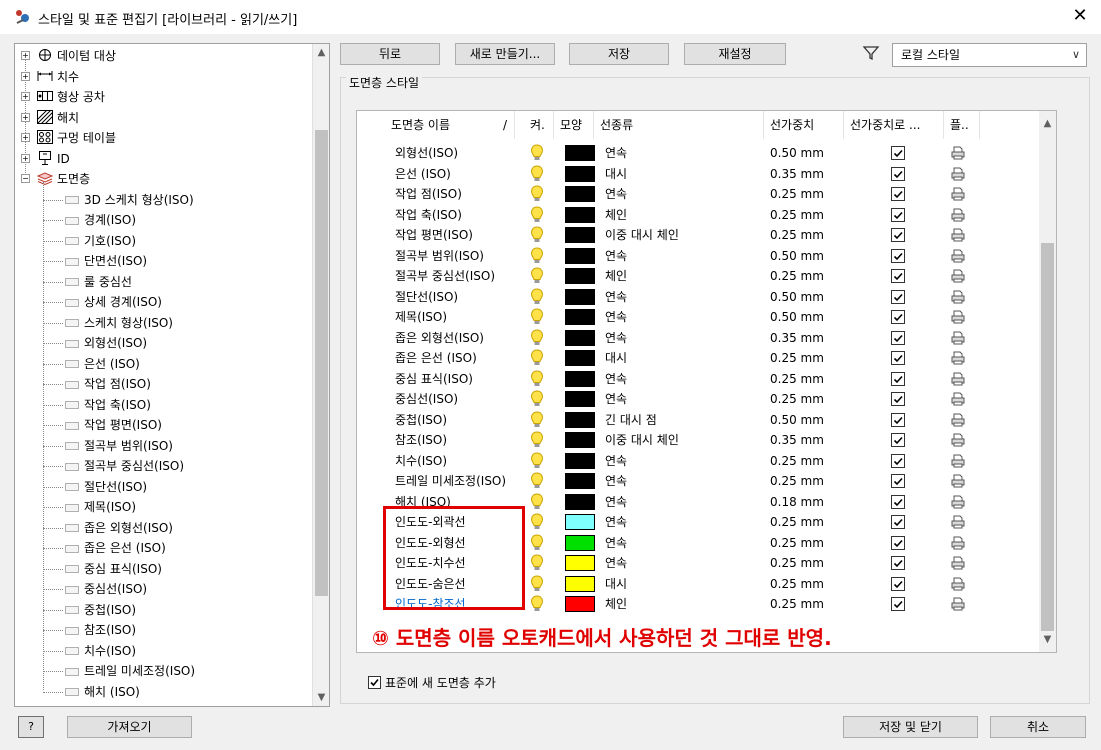 The width and height of the screenshot is (1101, 750). I want to click on col-header-linetype: 선종류, so click(679, 125).